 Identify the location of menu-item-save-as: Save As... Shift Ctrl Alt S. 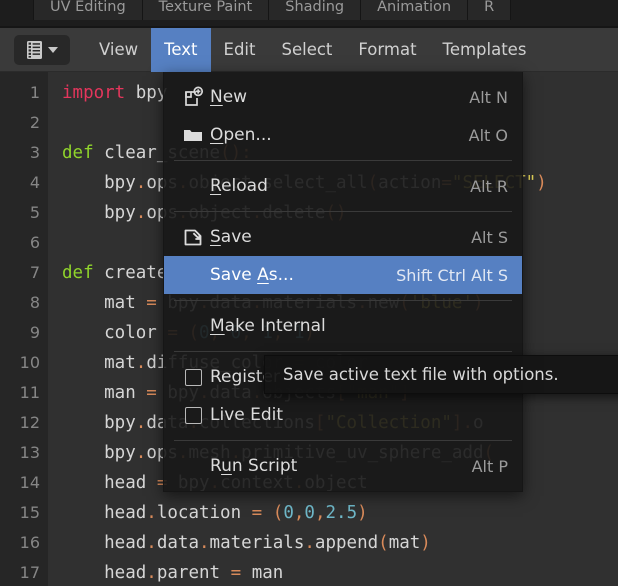
(343, 275).